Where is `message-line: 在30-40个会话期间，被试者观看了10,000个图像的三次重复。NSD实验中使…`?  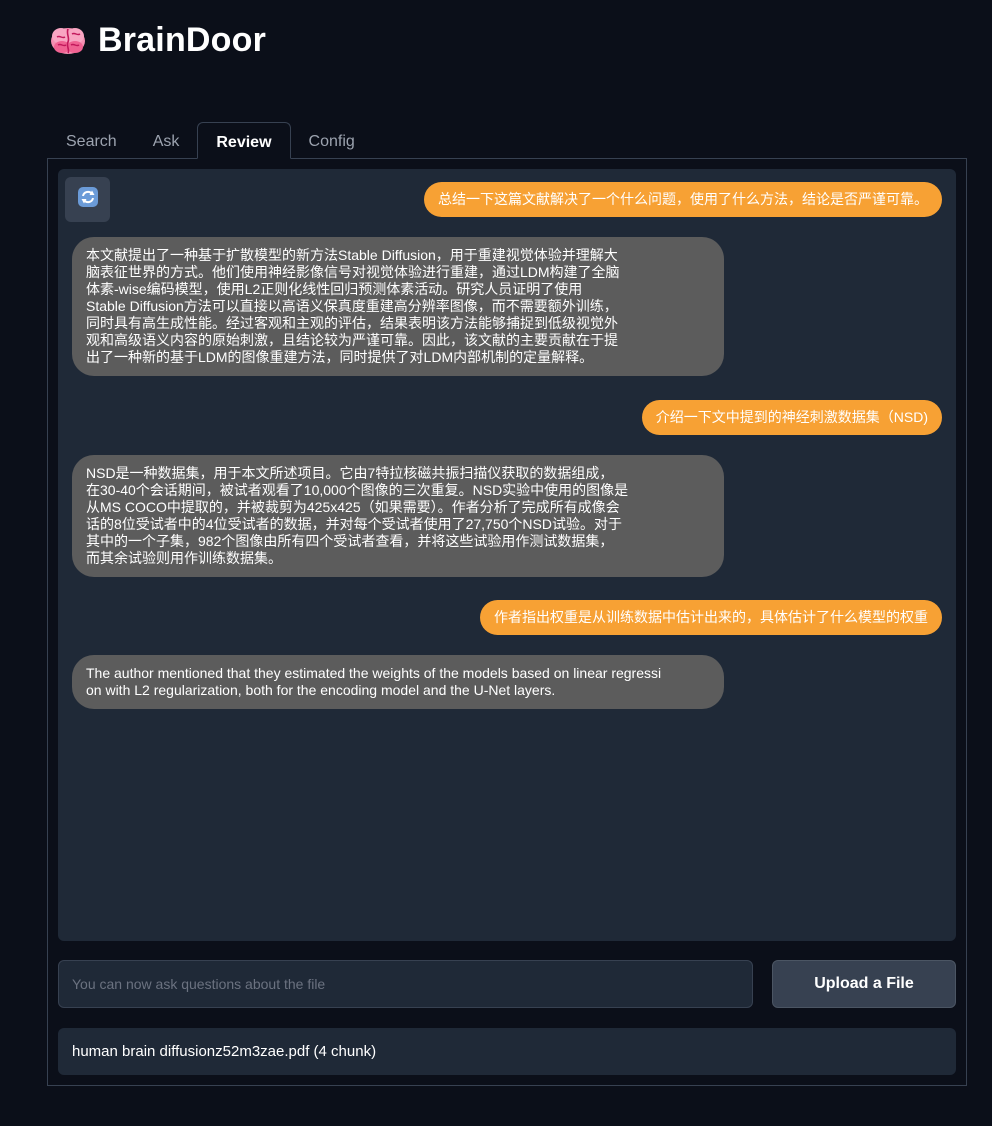 message-line: 在30-40个会话期间，被试者观看了10,000个图像的三次重复。NSD实验中使… is located at coordinates (357, 490).